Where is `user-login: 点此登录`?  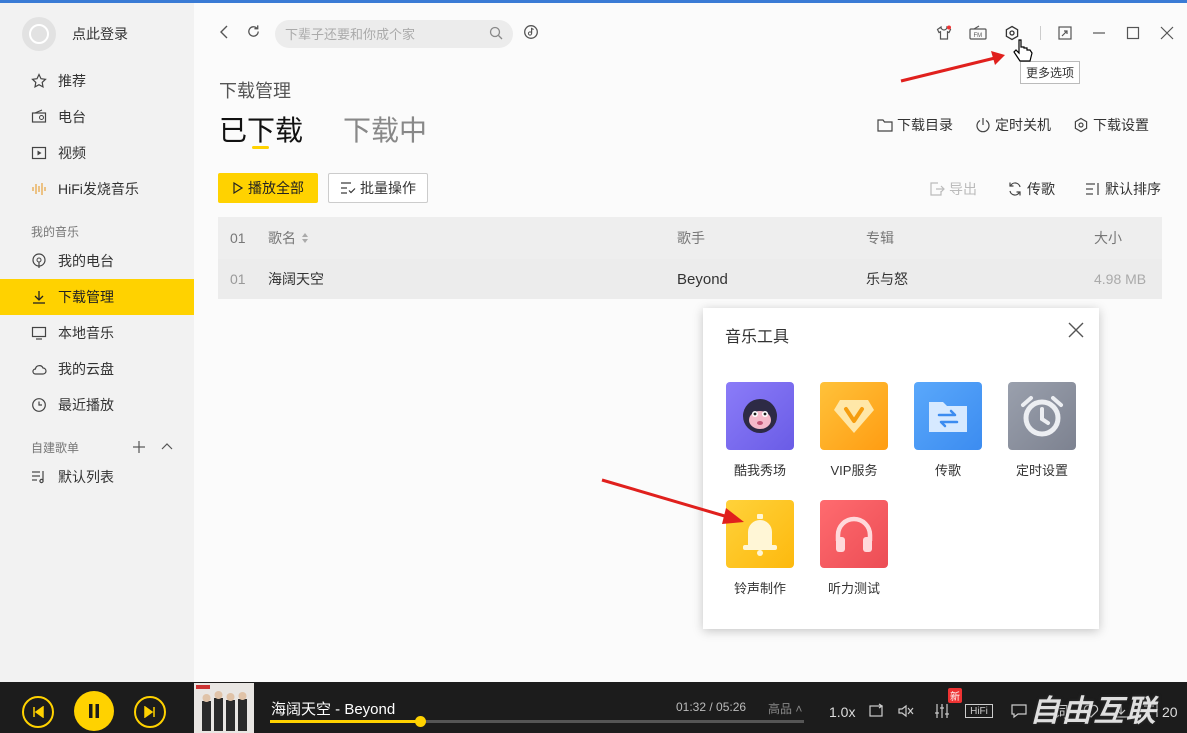 user-login: 点此登录 is located at coordinates (75, 34).